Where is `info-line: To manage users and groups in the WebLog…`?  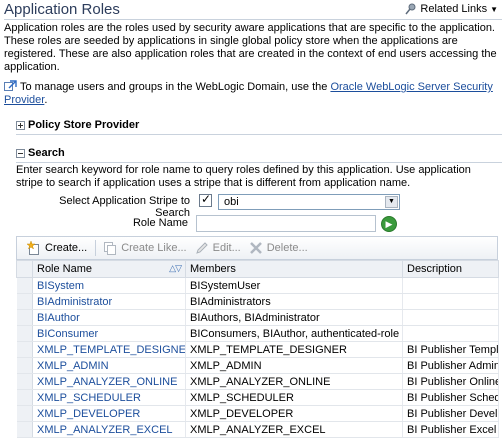
info-line: To manage users and groups in the WebLog… is located at coordinates (251, 93).